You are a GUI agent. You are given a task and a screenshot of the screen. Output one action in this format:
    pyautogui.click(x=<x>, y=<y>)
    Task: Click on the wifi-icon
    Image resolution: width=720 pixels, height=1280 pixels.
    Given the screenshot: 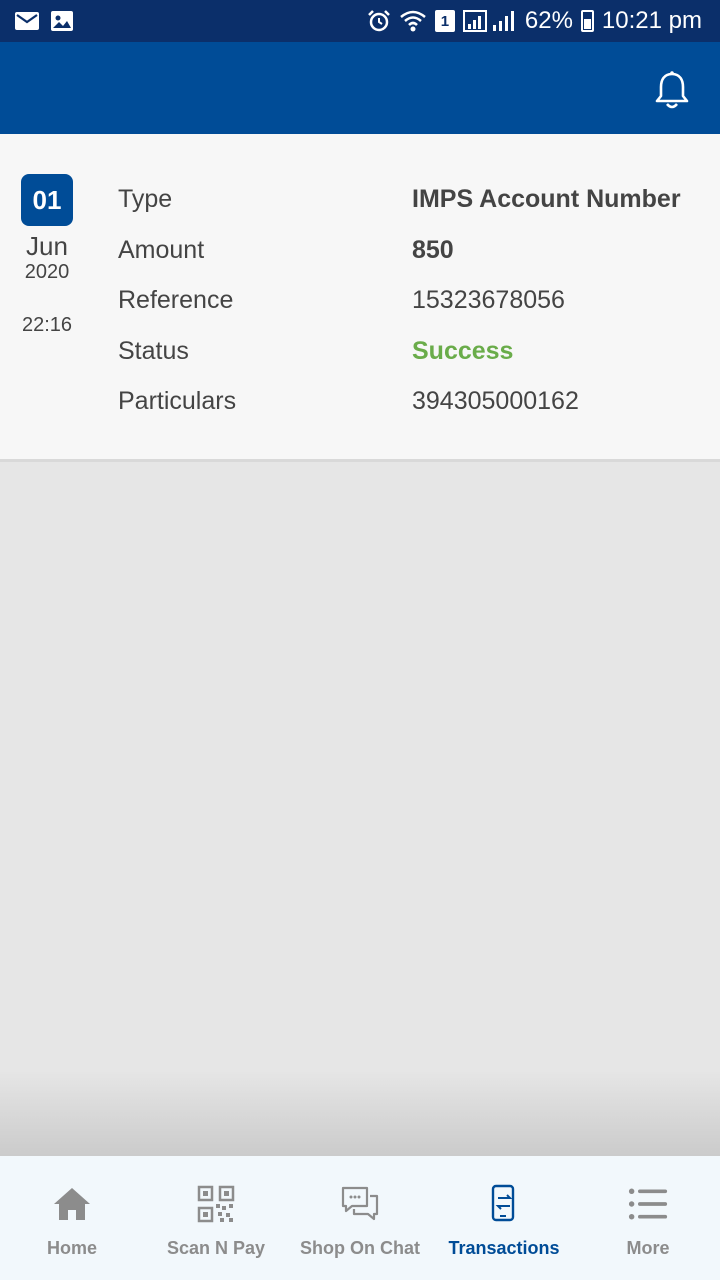 What is the action you would take?
    pyautogui.click(x=413, y=21)
    